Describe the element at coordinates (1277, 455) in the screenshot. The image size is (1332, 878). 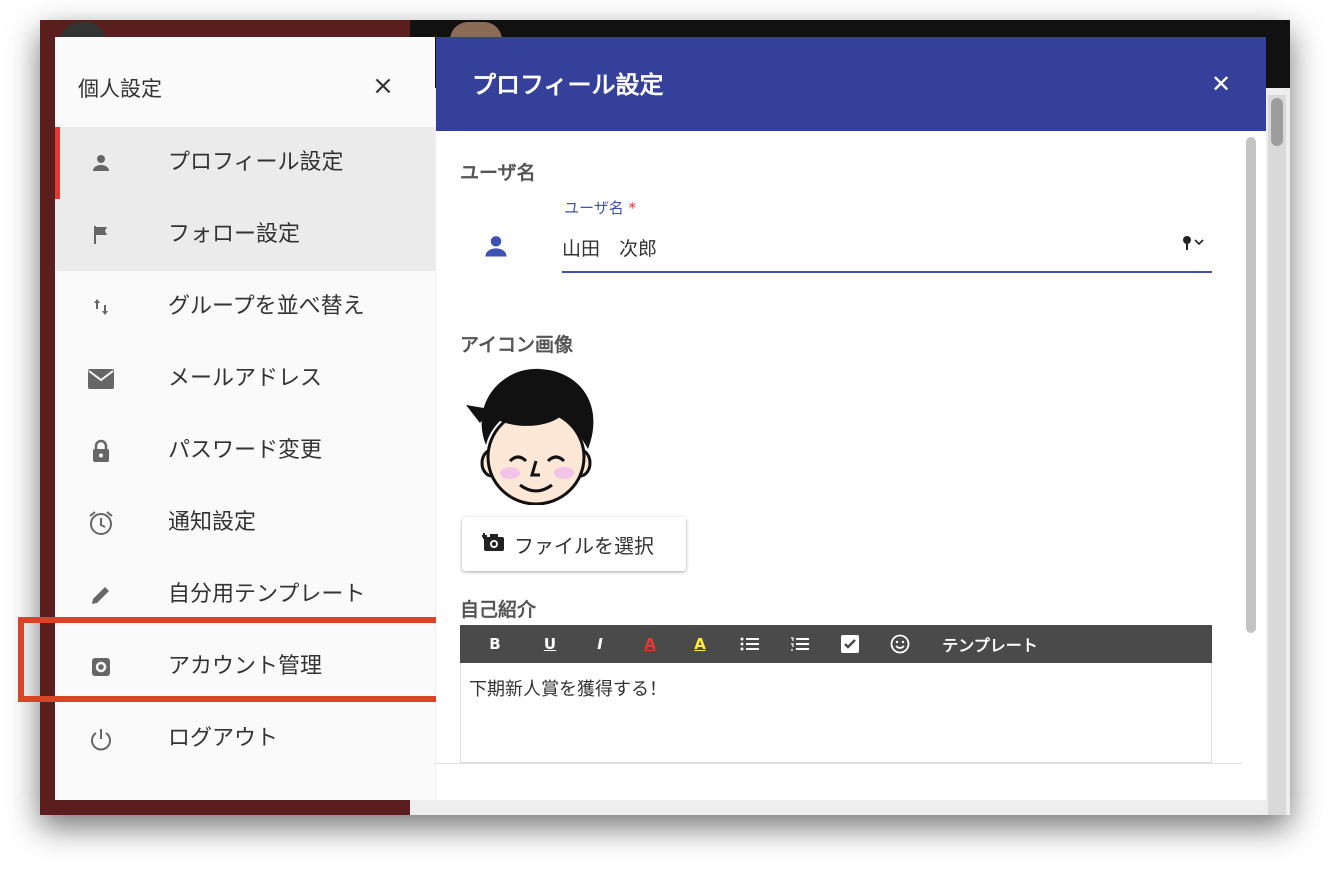
I see `background-scrollbar` at that location.